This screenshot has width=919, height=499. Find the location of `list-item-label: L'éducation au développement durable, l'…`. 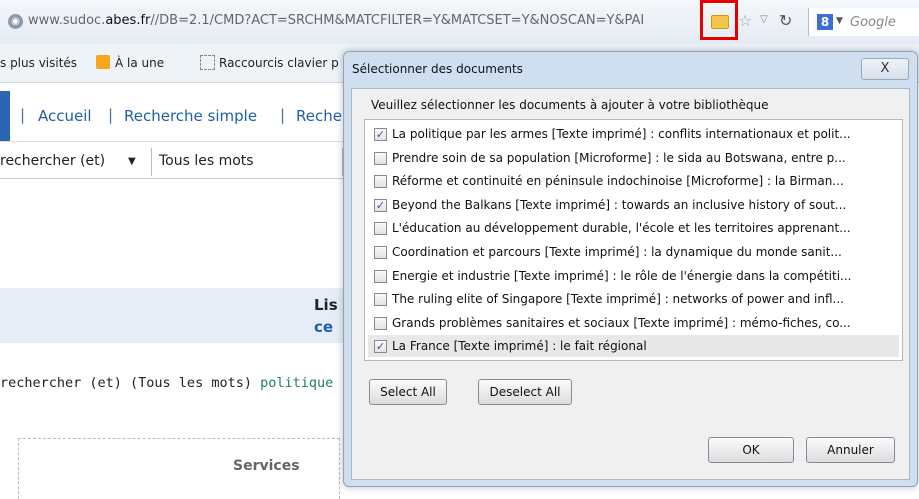

list-item-label: L'éducation au développement durable, l'… is located at coordinates (621, 228).